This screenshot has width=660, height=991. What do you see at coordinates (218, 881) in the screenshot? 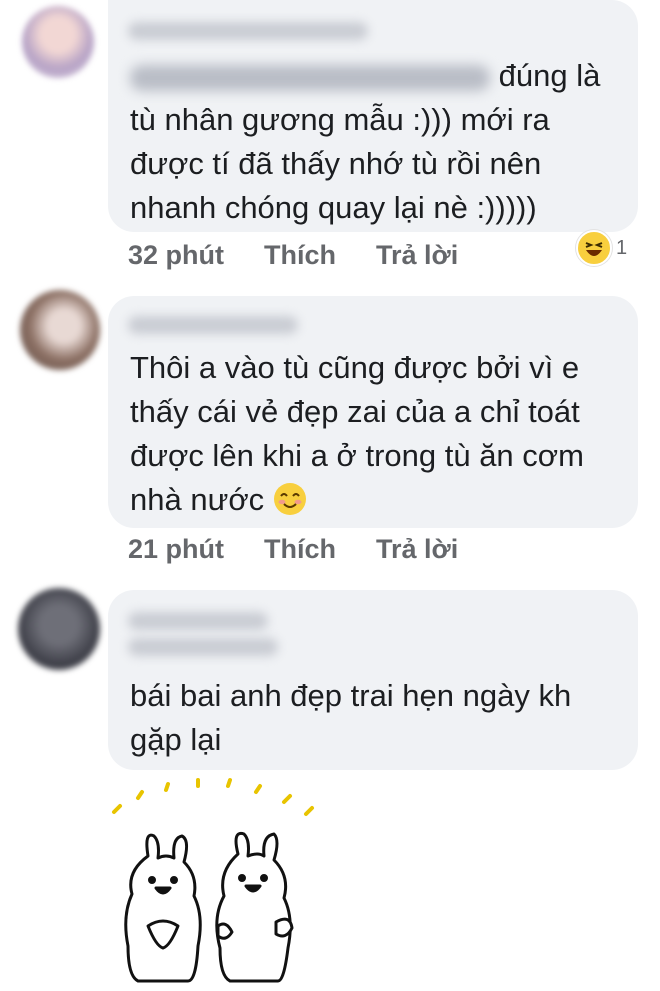
I see `bunny-sticker` at bounding box center [218, 881].